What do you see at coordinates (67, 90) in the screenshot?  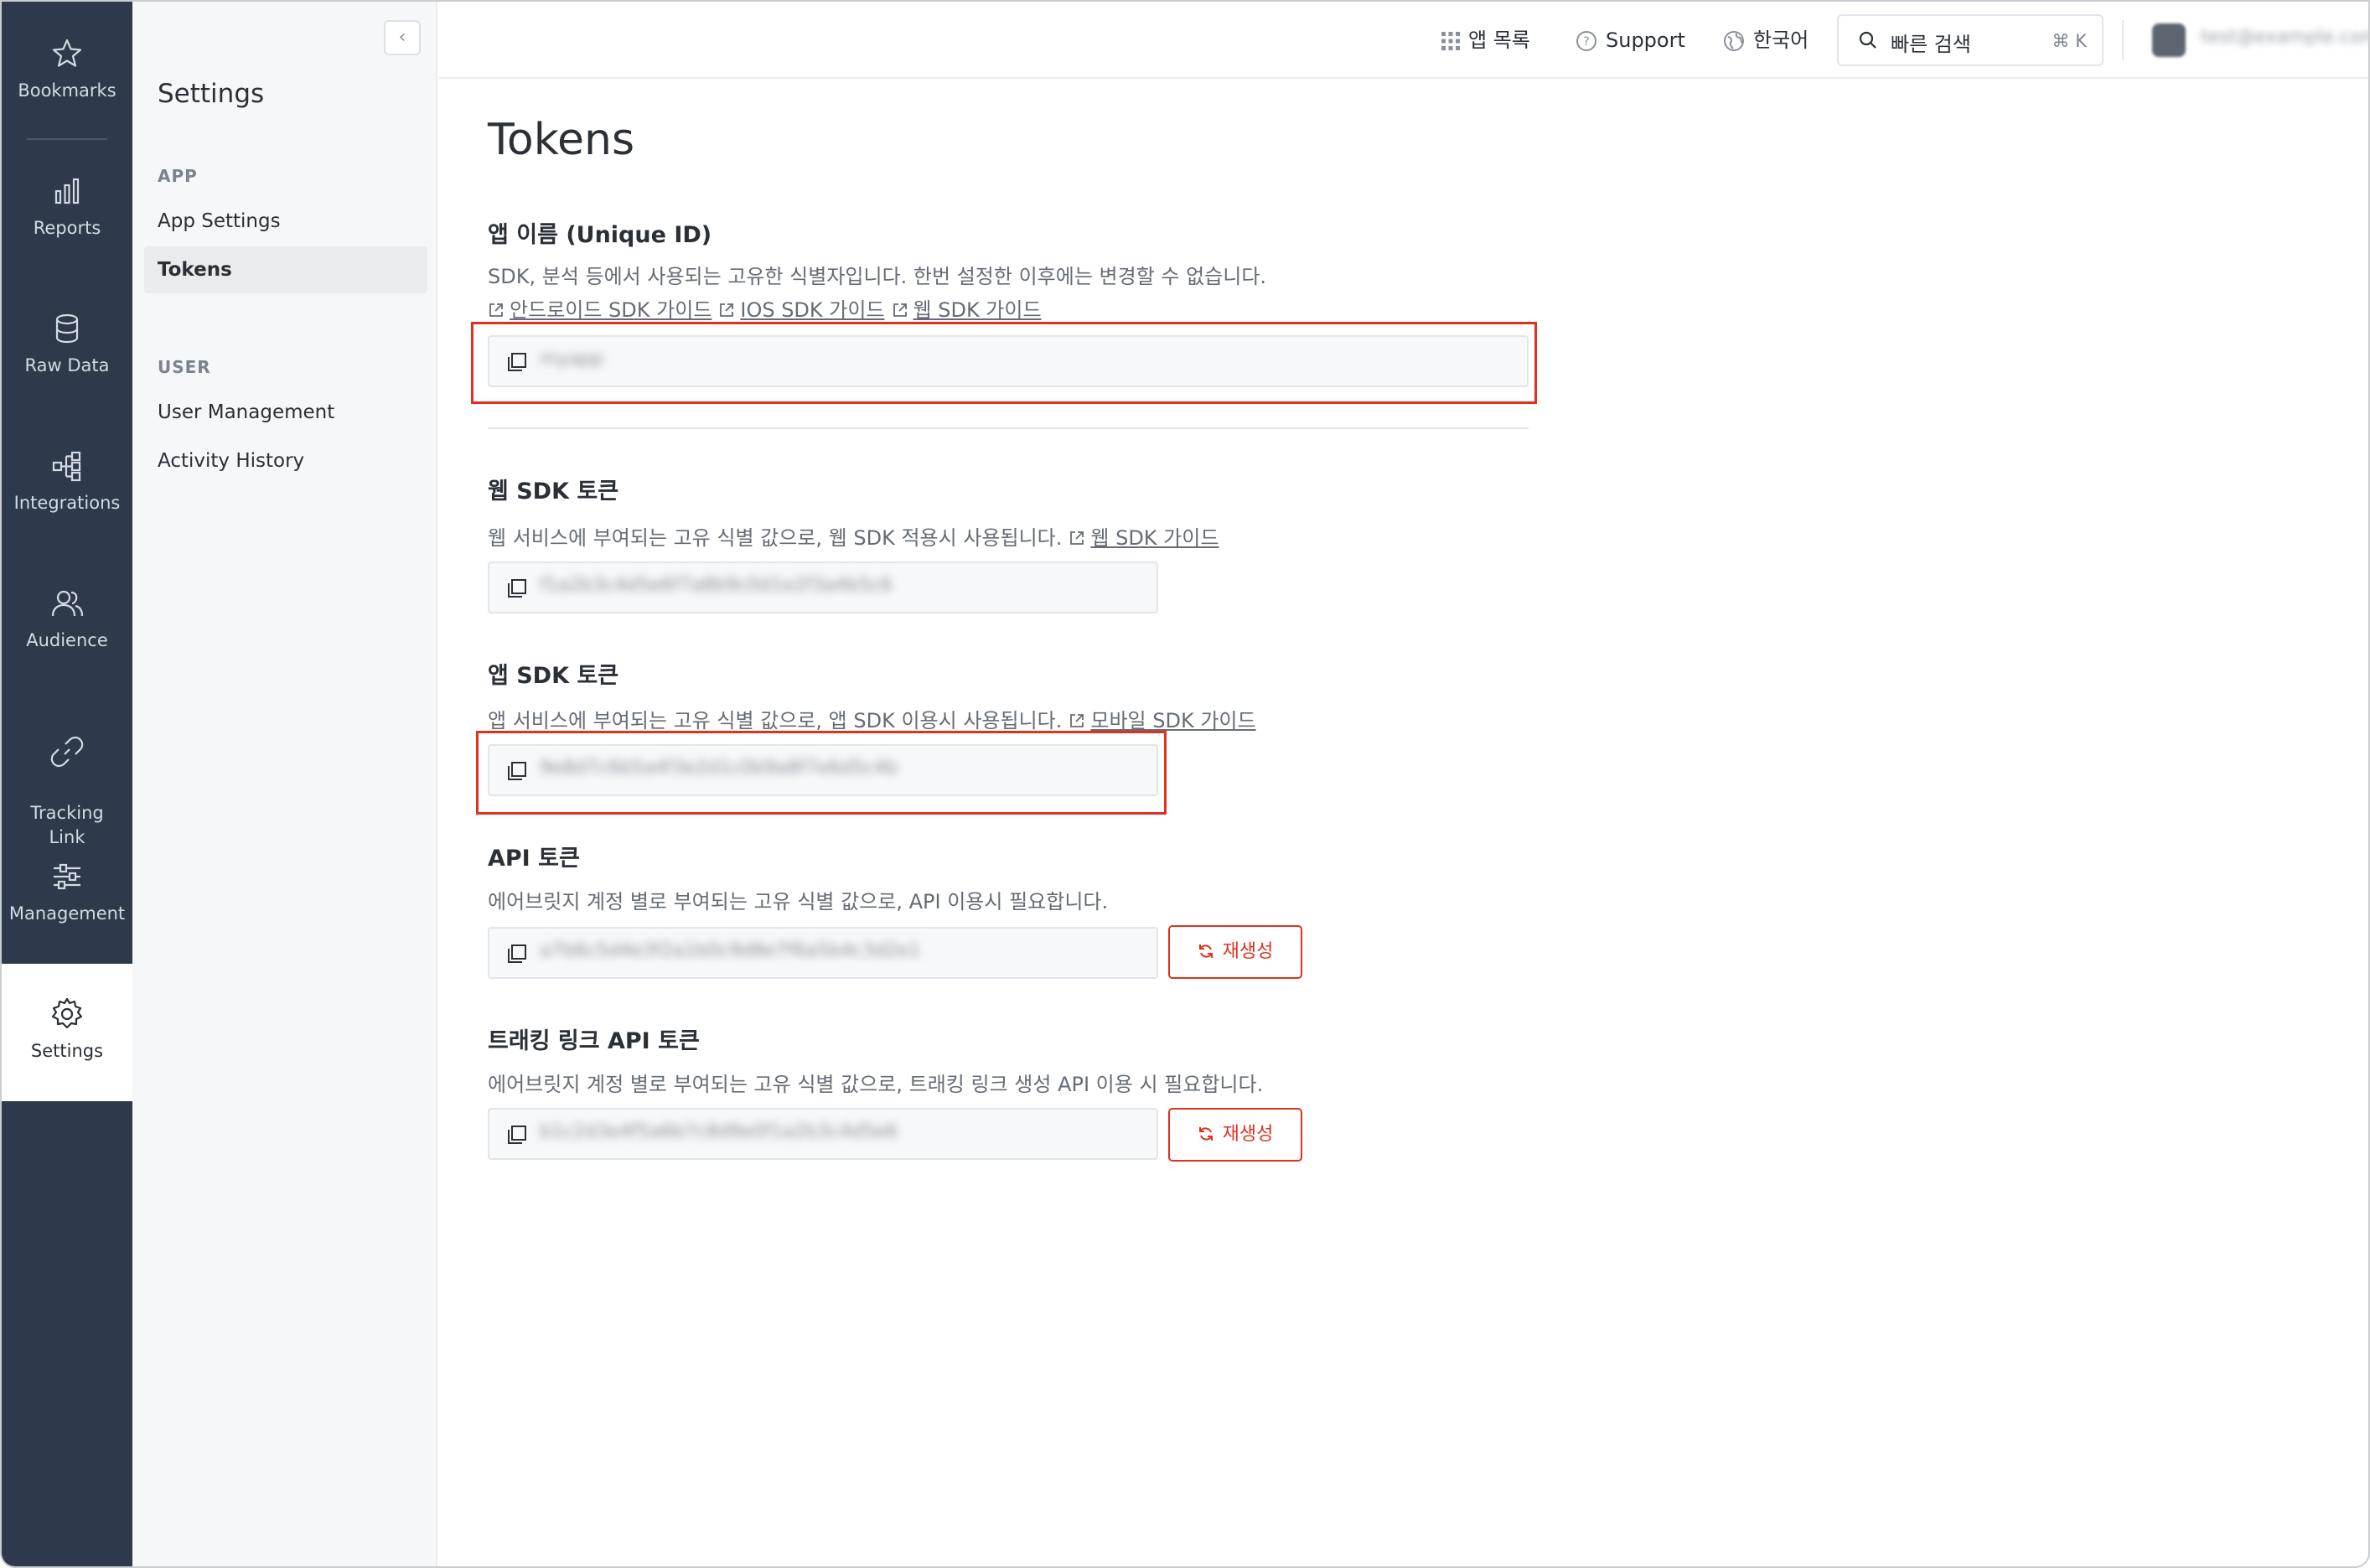 I see `nav-label: Bookmarks` at bounding box center [67, 90].